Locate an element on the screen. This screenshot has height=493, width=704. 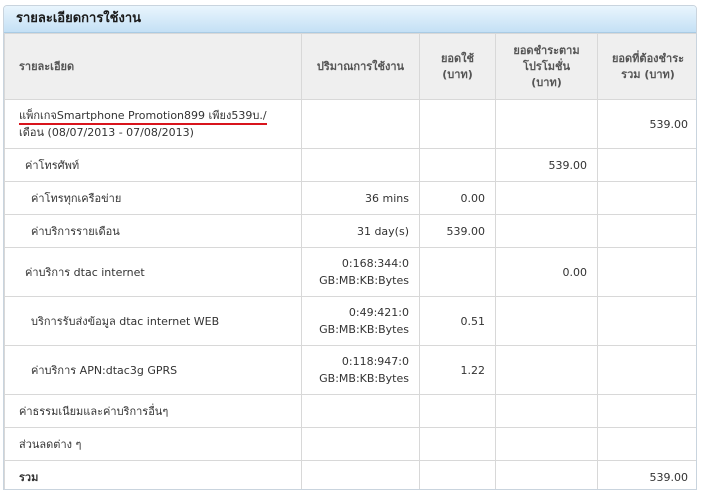
col-usage: ปริมาณการใช้งาน is located at coordinates (360, 66).